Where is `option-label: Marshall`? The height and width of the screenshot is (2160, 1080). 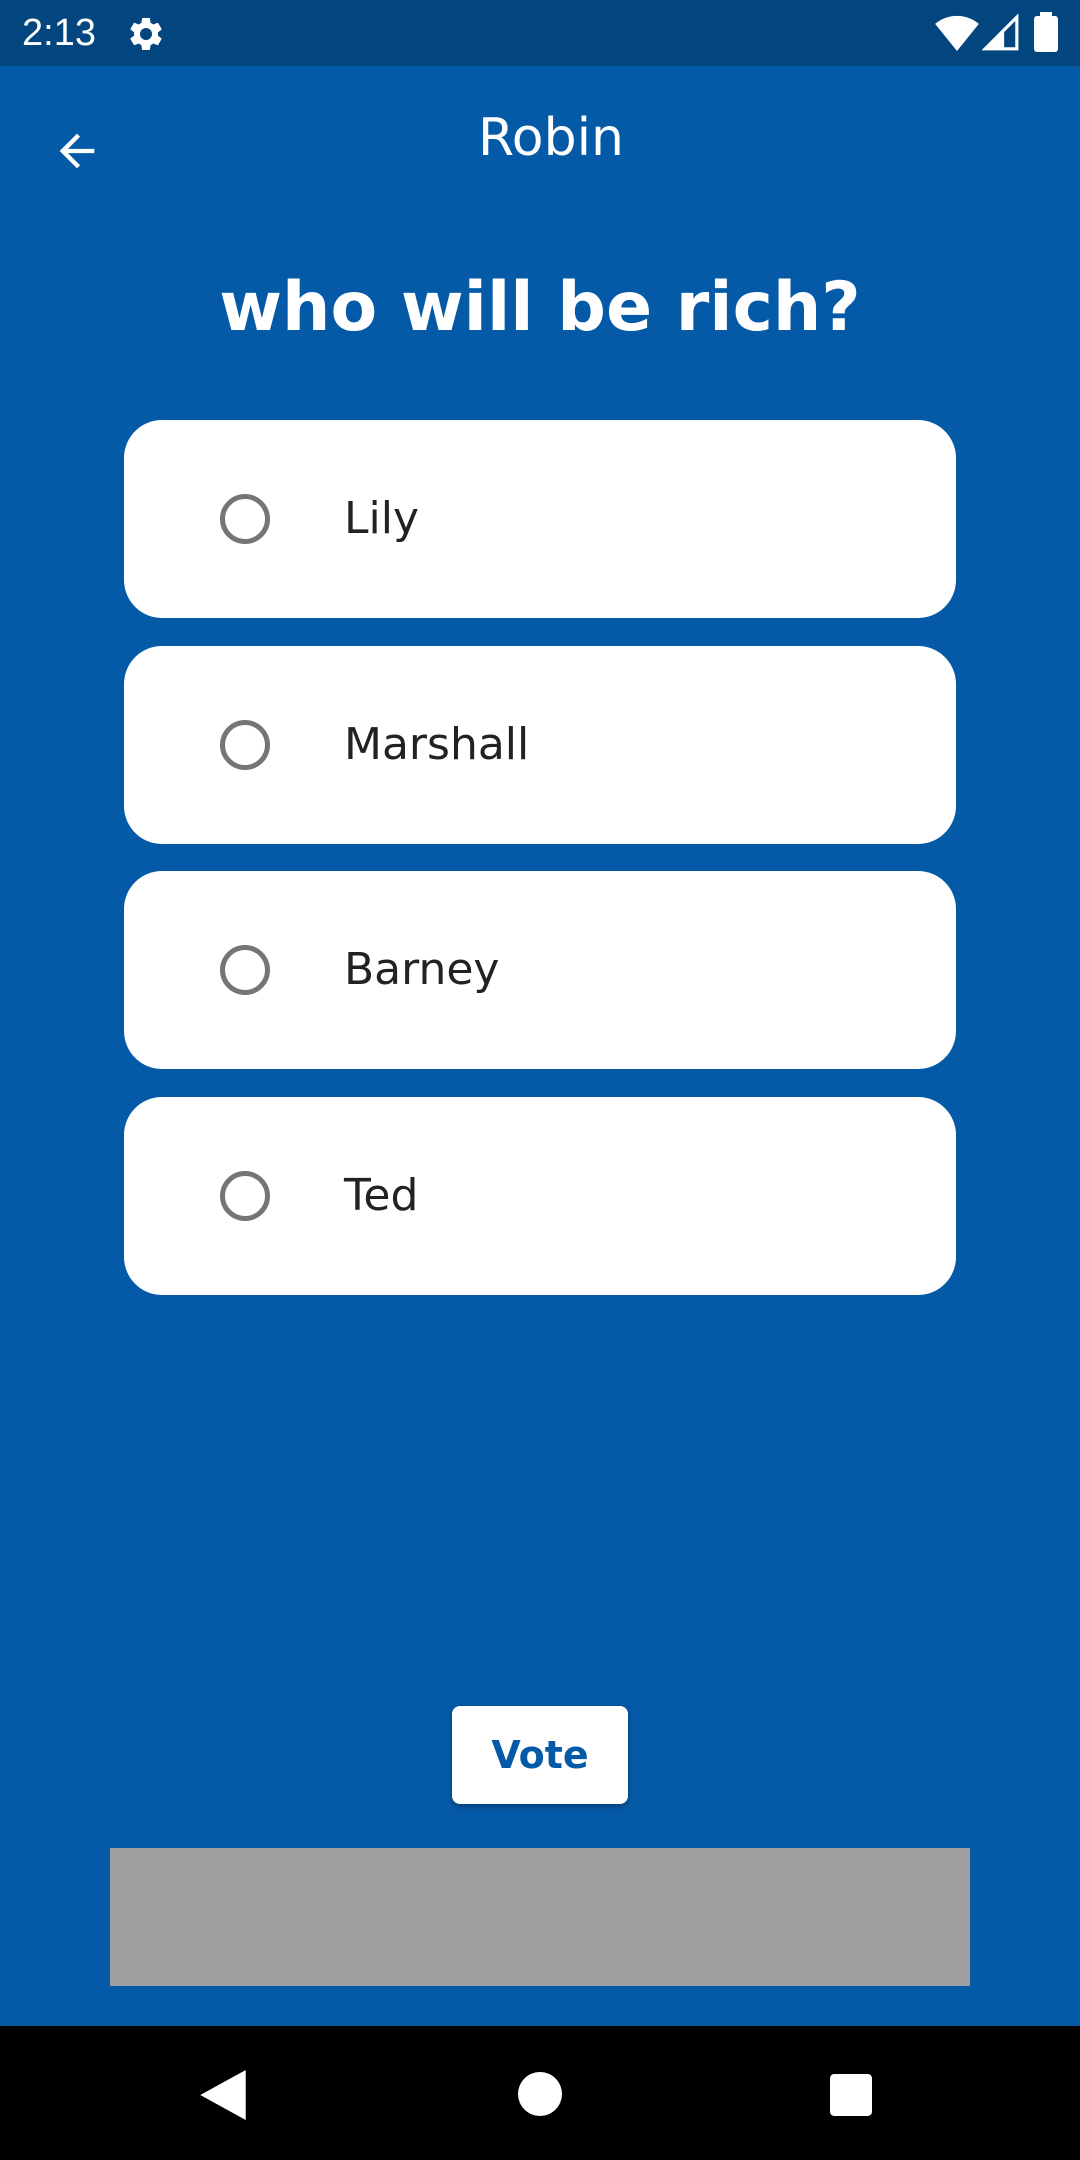
option-label: Marshall is located at coordinates (437, 744).